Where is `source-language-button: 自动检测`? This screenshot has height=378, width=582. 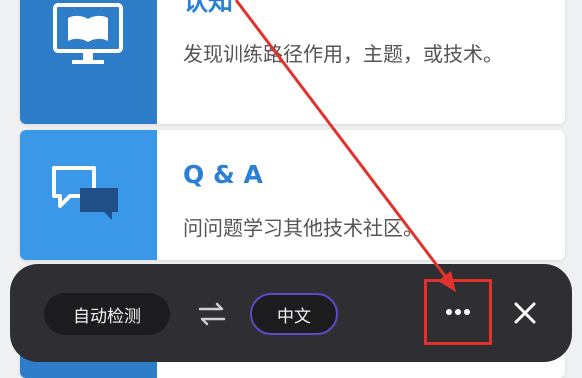 source-language-button: 自动检测 is located at coordinates (107, 314).